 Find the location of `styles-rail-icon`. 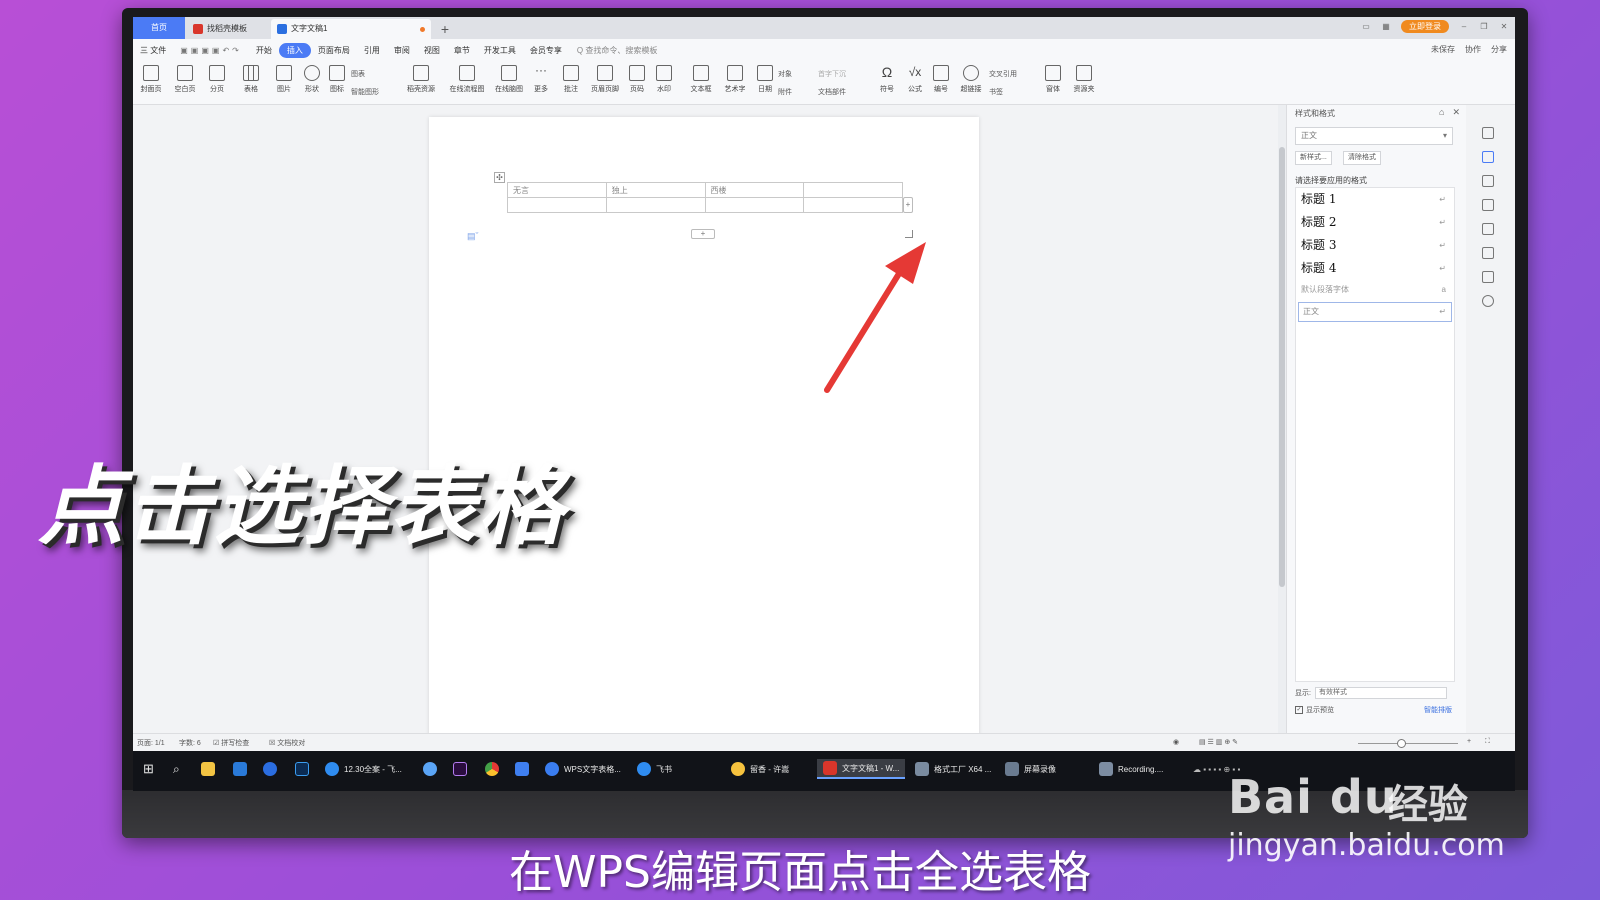

styles-rail-icon is located at coordinates (1488, 133).